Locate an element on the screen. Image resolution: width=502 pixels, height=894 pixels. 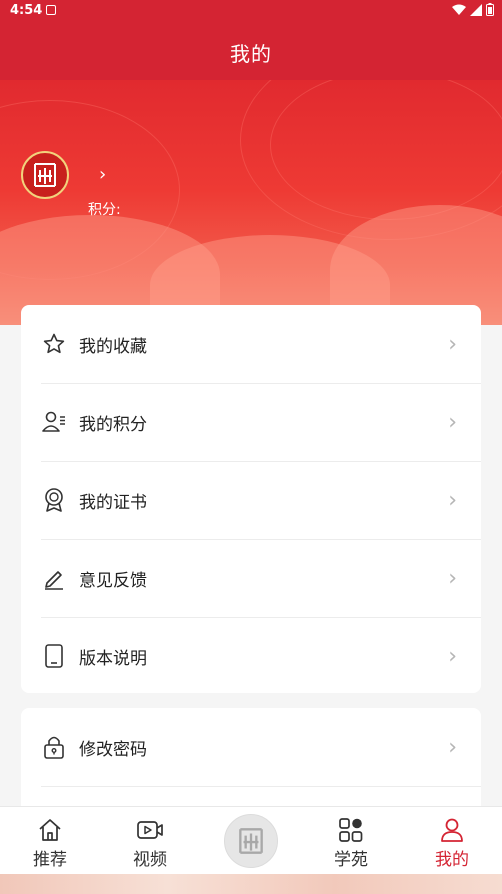
tab-academy: 学苑 is located at coordinates (351, 841).